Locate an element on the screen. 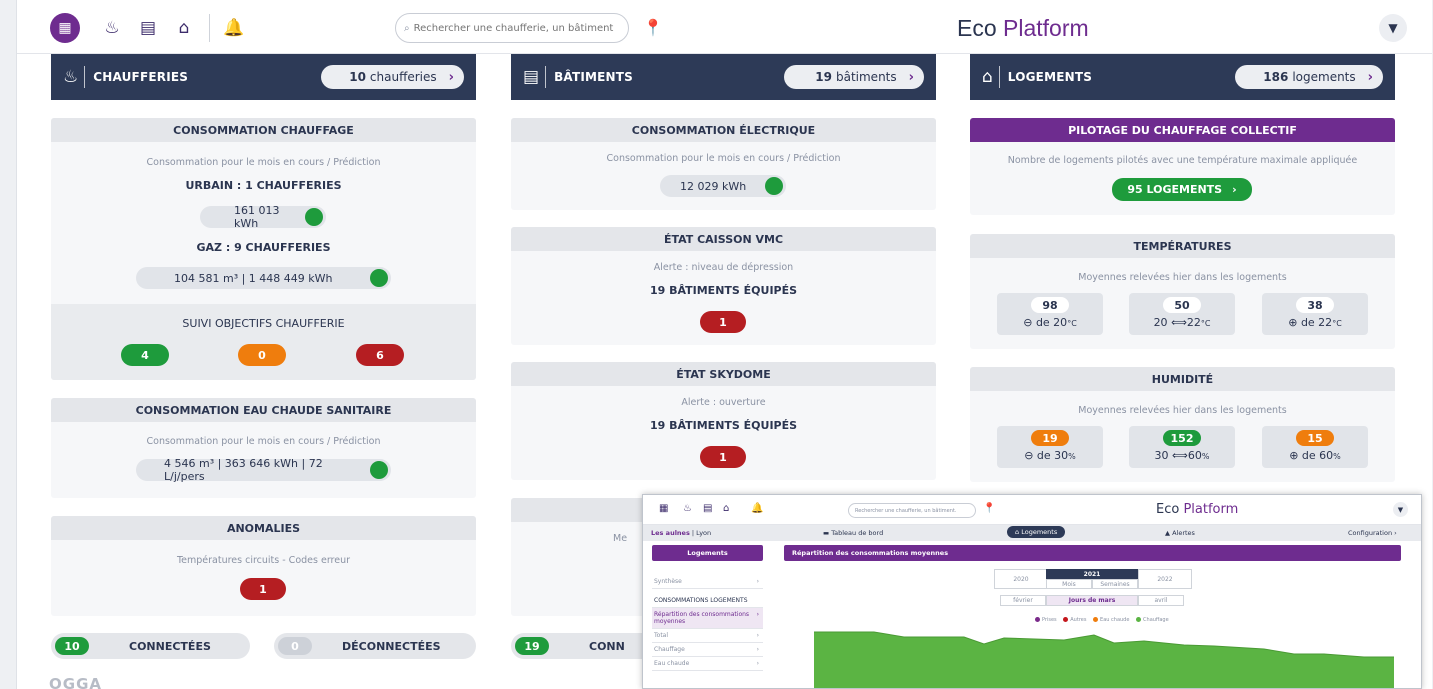 Image resolution: width=1433 pixels, height=689 pixels. chaufferies-count-button: 10 chaufferies › is located at coordinates (392, 77).